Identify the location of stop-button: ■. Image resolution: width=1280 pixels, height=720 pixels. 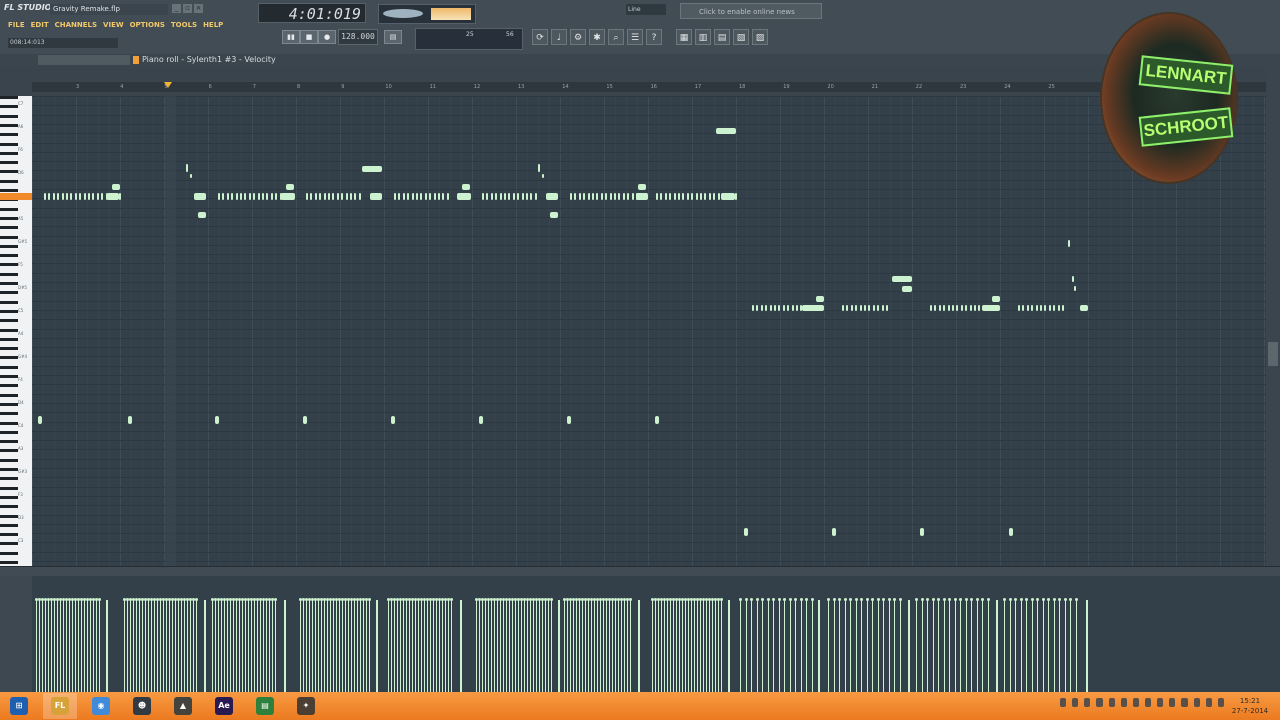
(309, 37).